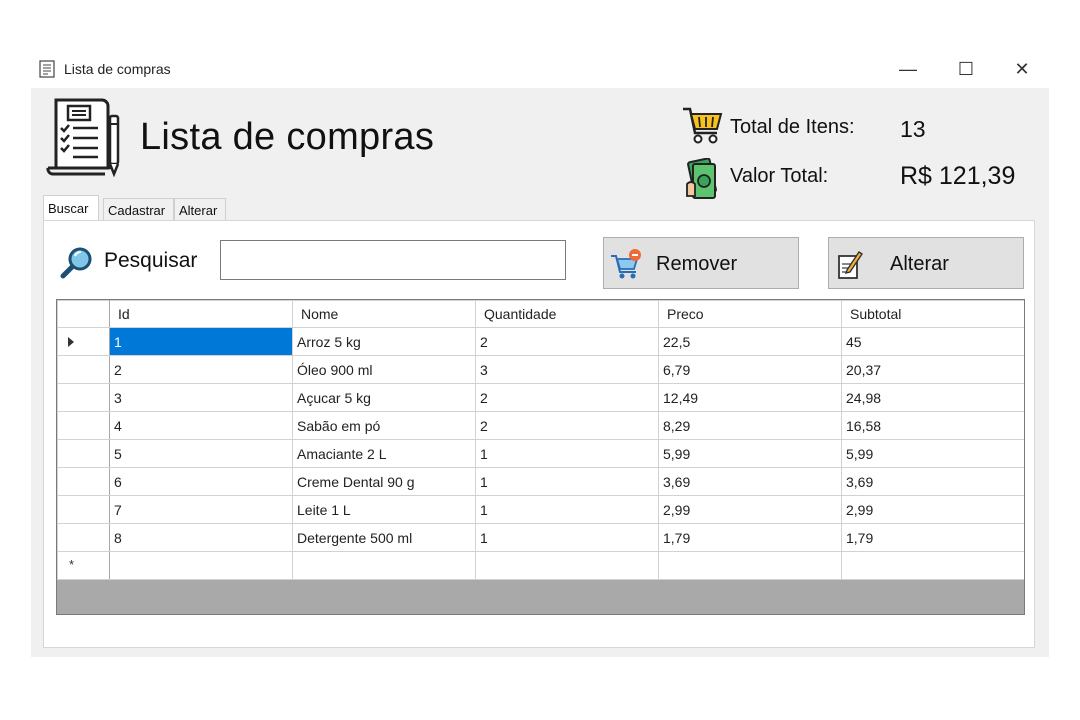  I want to click on total-value-value: R$ 121,39, so click(958, 176).